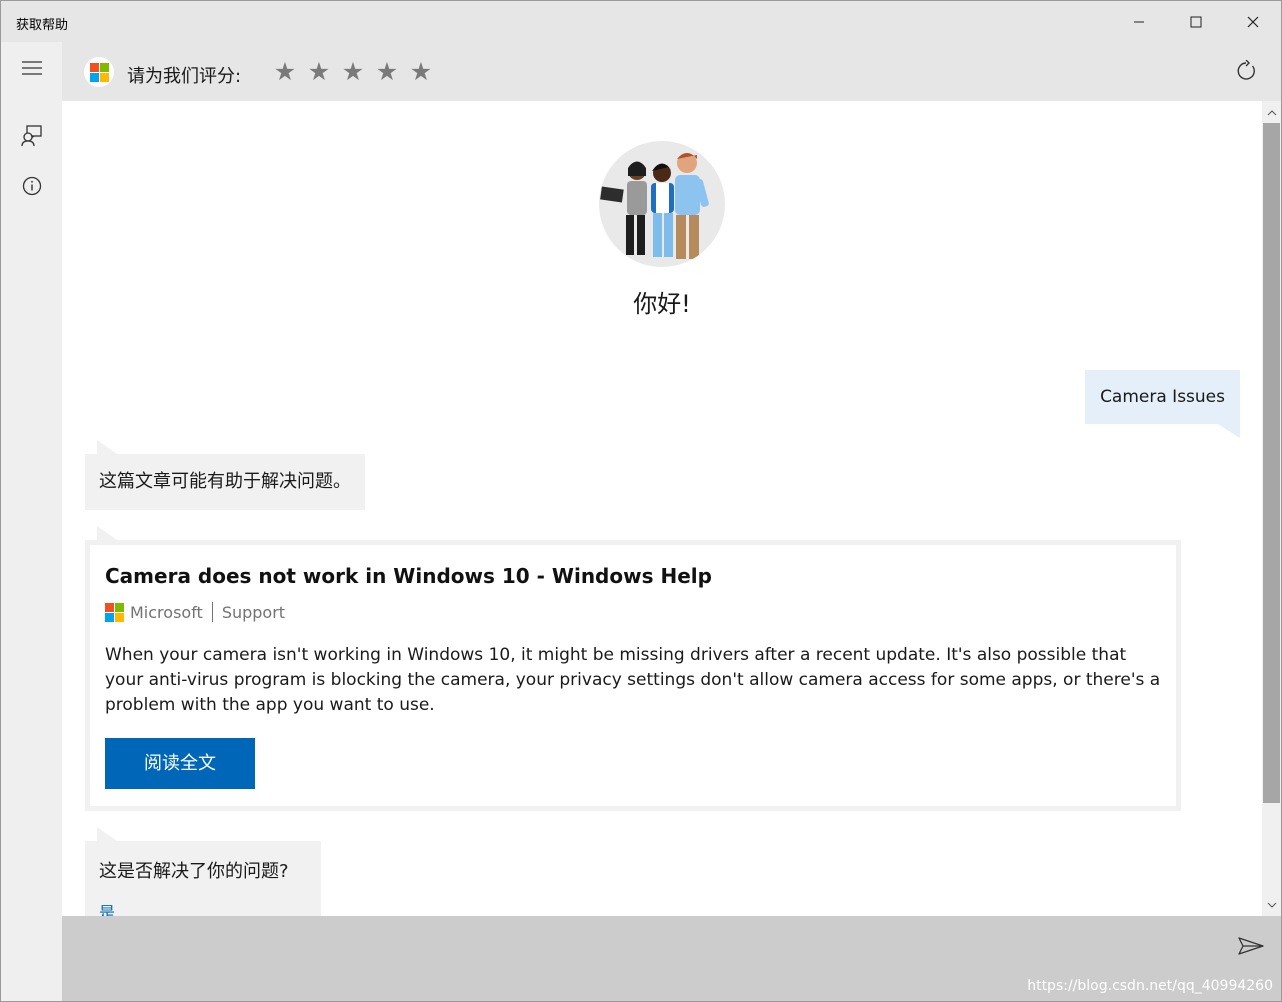 The height and width of the screenshot is (1002, 1282). I want to click on info-icon, so click(31, 186).